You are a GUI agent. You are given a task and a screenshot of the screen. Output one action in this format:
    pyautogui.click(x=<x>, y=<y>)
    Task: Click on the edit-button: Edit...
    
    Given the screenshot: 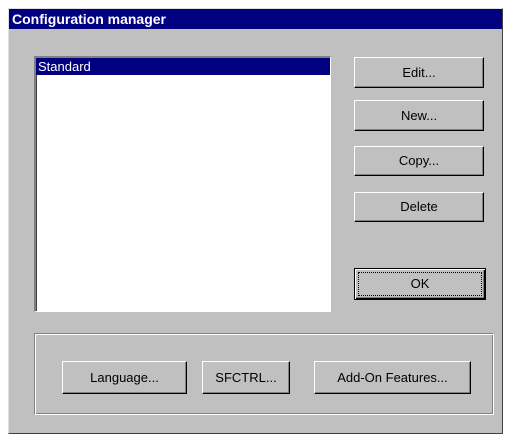 What is the action you would take?
    pyautogui.click(x=419, y=72)
    